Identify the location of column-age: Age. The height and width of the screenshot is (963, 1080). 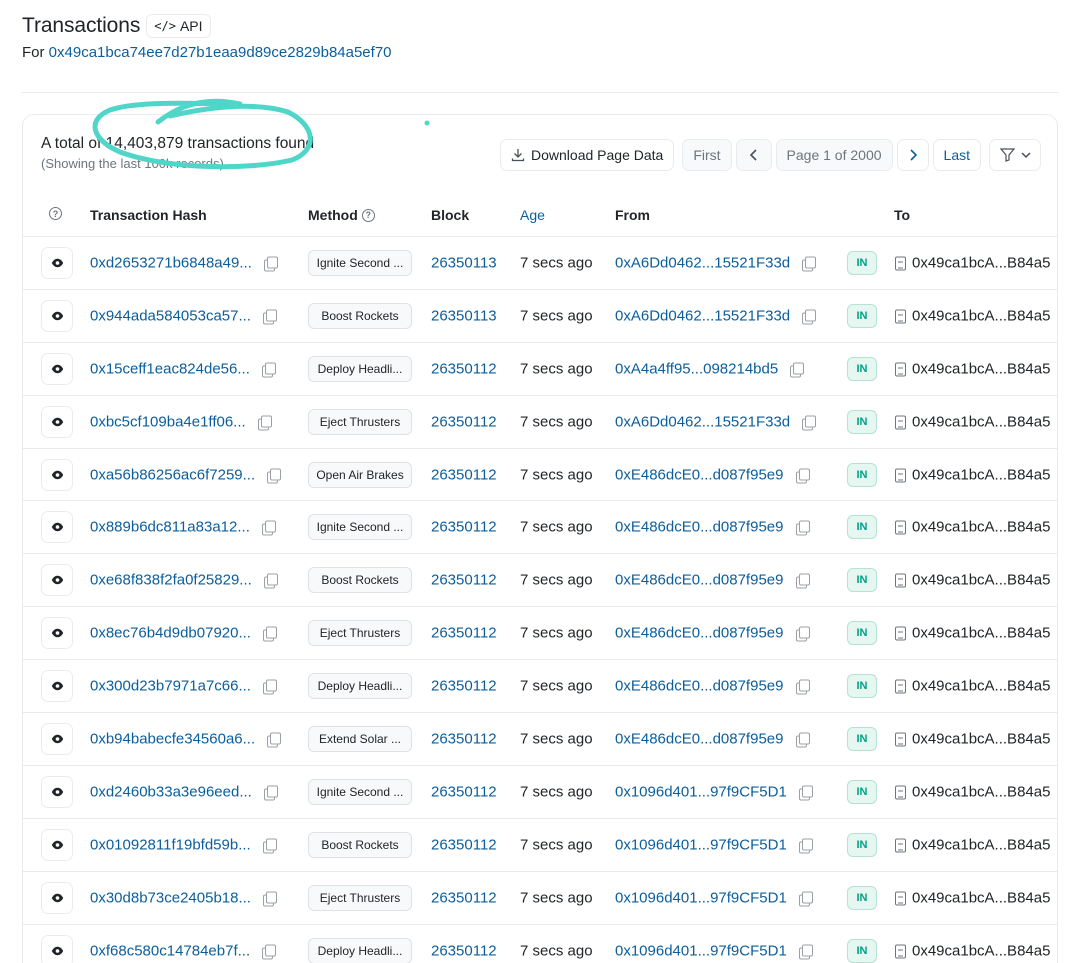
(532, 215).